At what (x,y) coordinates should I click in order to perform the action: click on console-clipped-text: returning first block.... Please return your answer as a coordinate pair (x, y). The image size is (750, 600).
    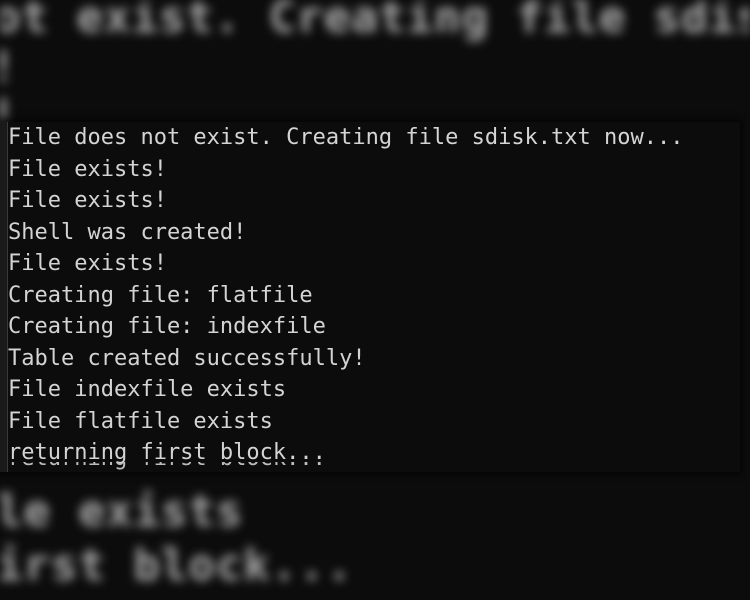
    Looking at the image, I should click on (373, 466).